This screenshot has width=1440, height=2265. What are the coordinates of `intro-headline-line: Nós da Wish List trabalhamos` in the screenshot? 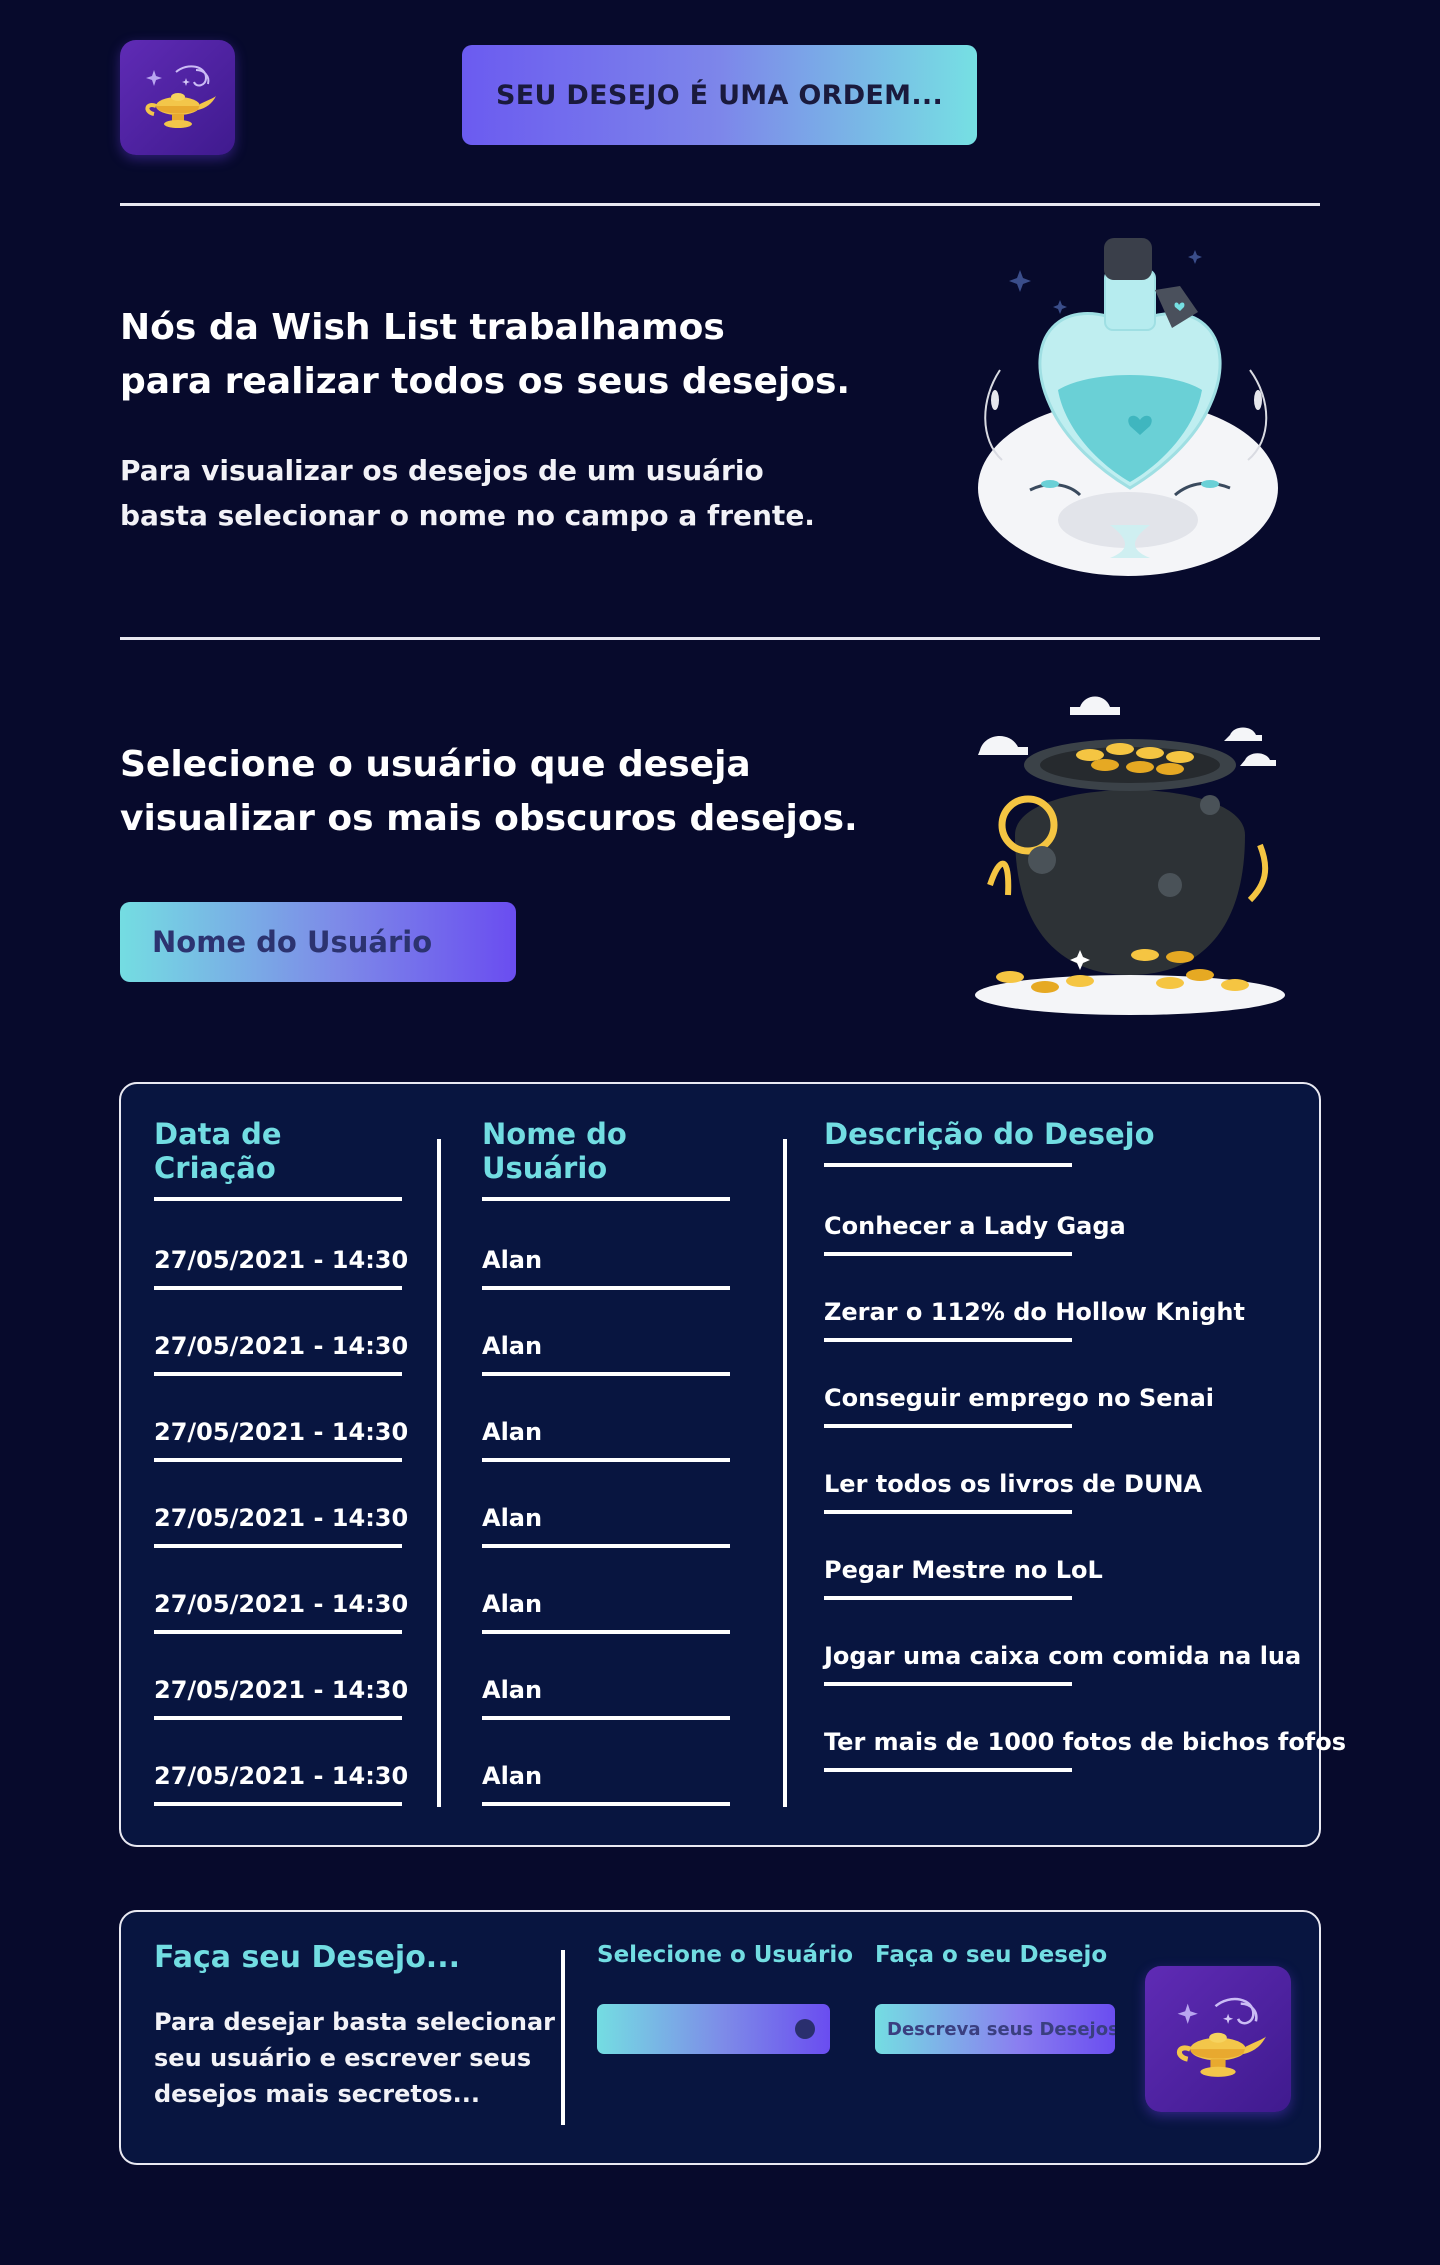 It's located at (422, 327).